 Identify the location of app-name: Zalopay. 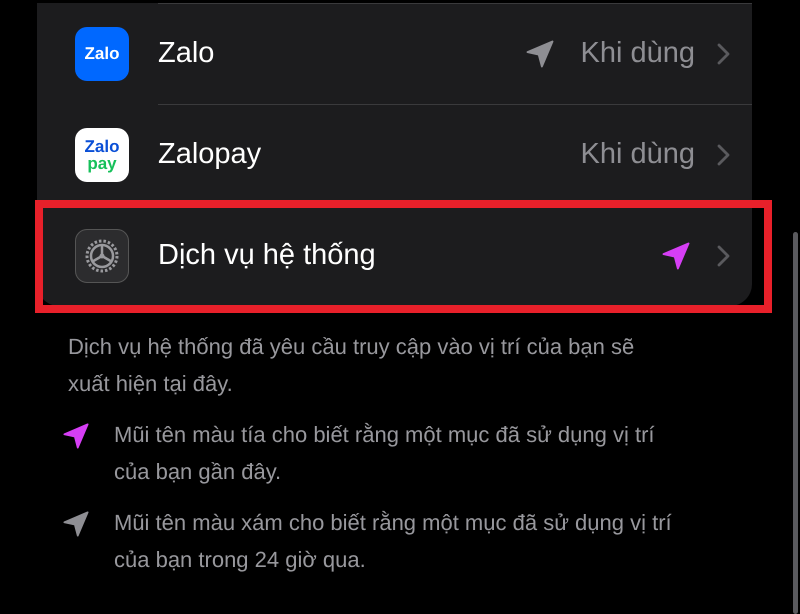
(210, 154).